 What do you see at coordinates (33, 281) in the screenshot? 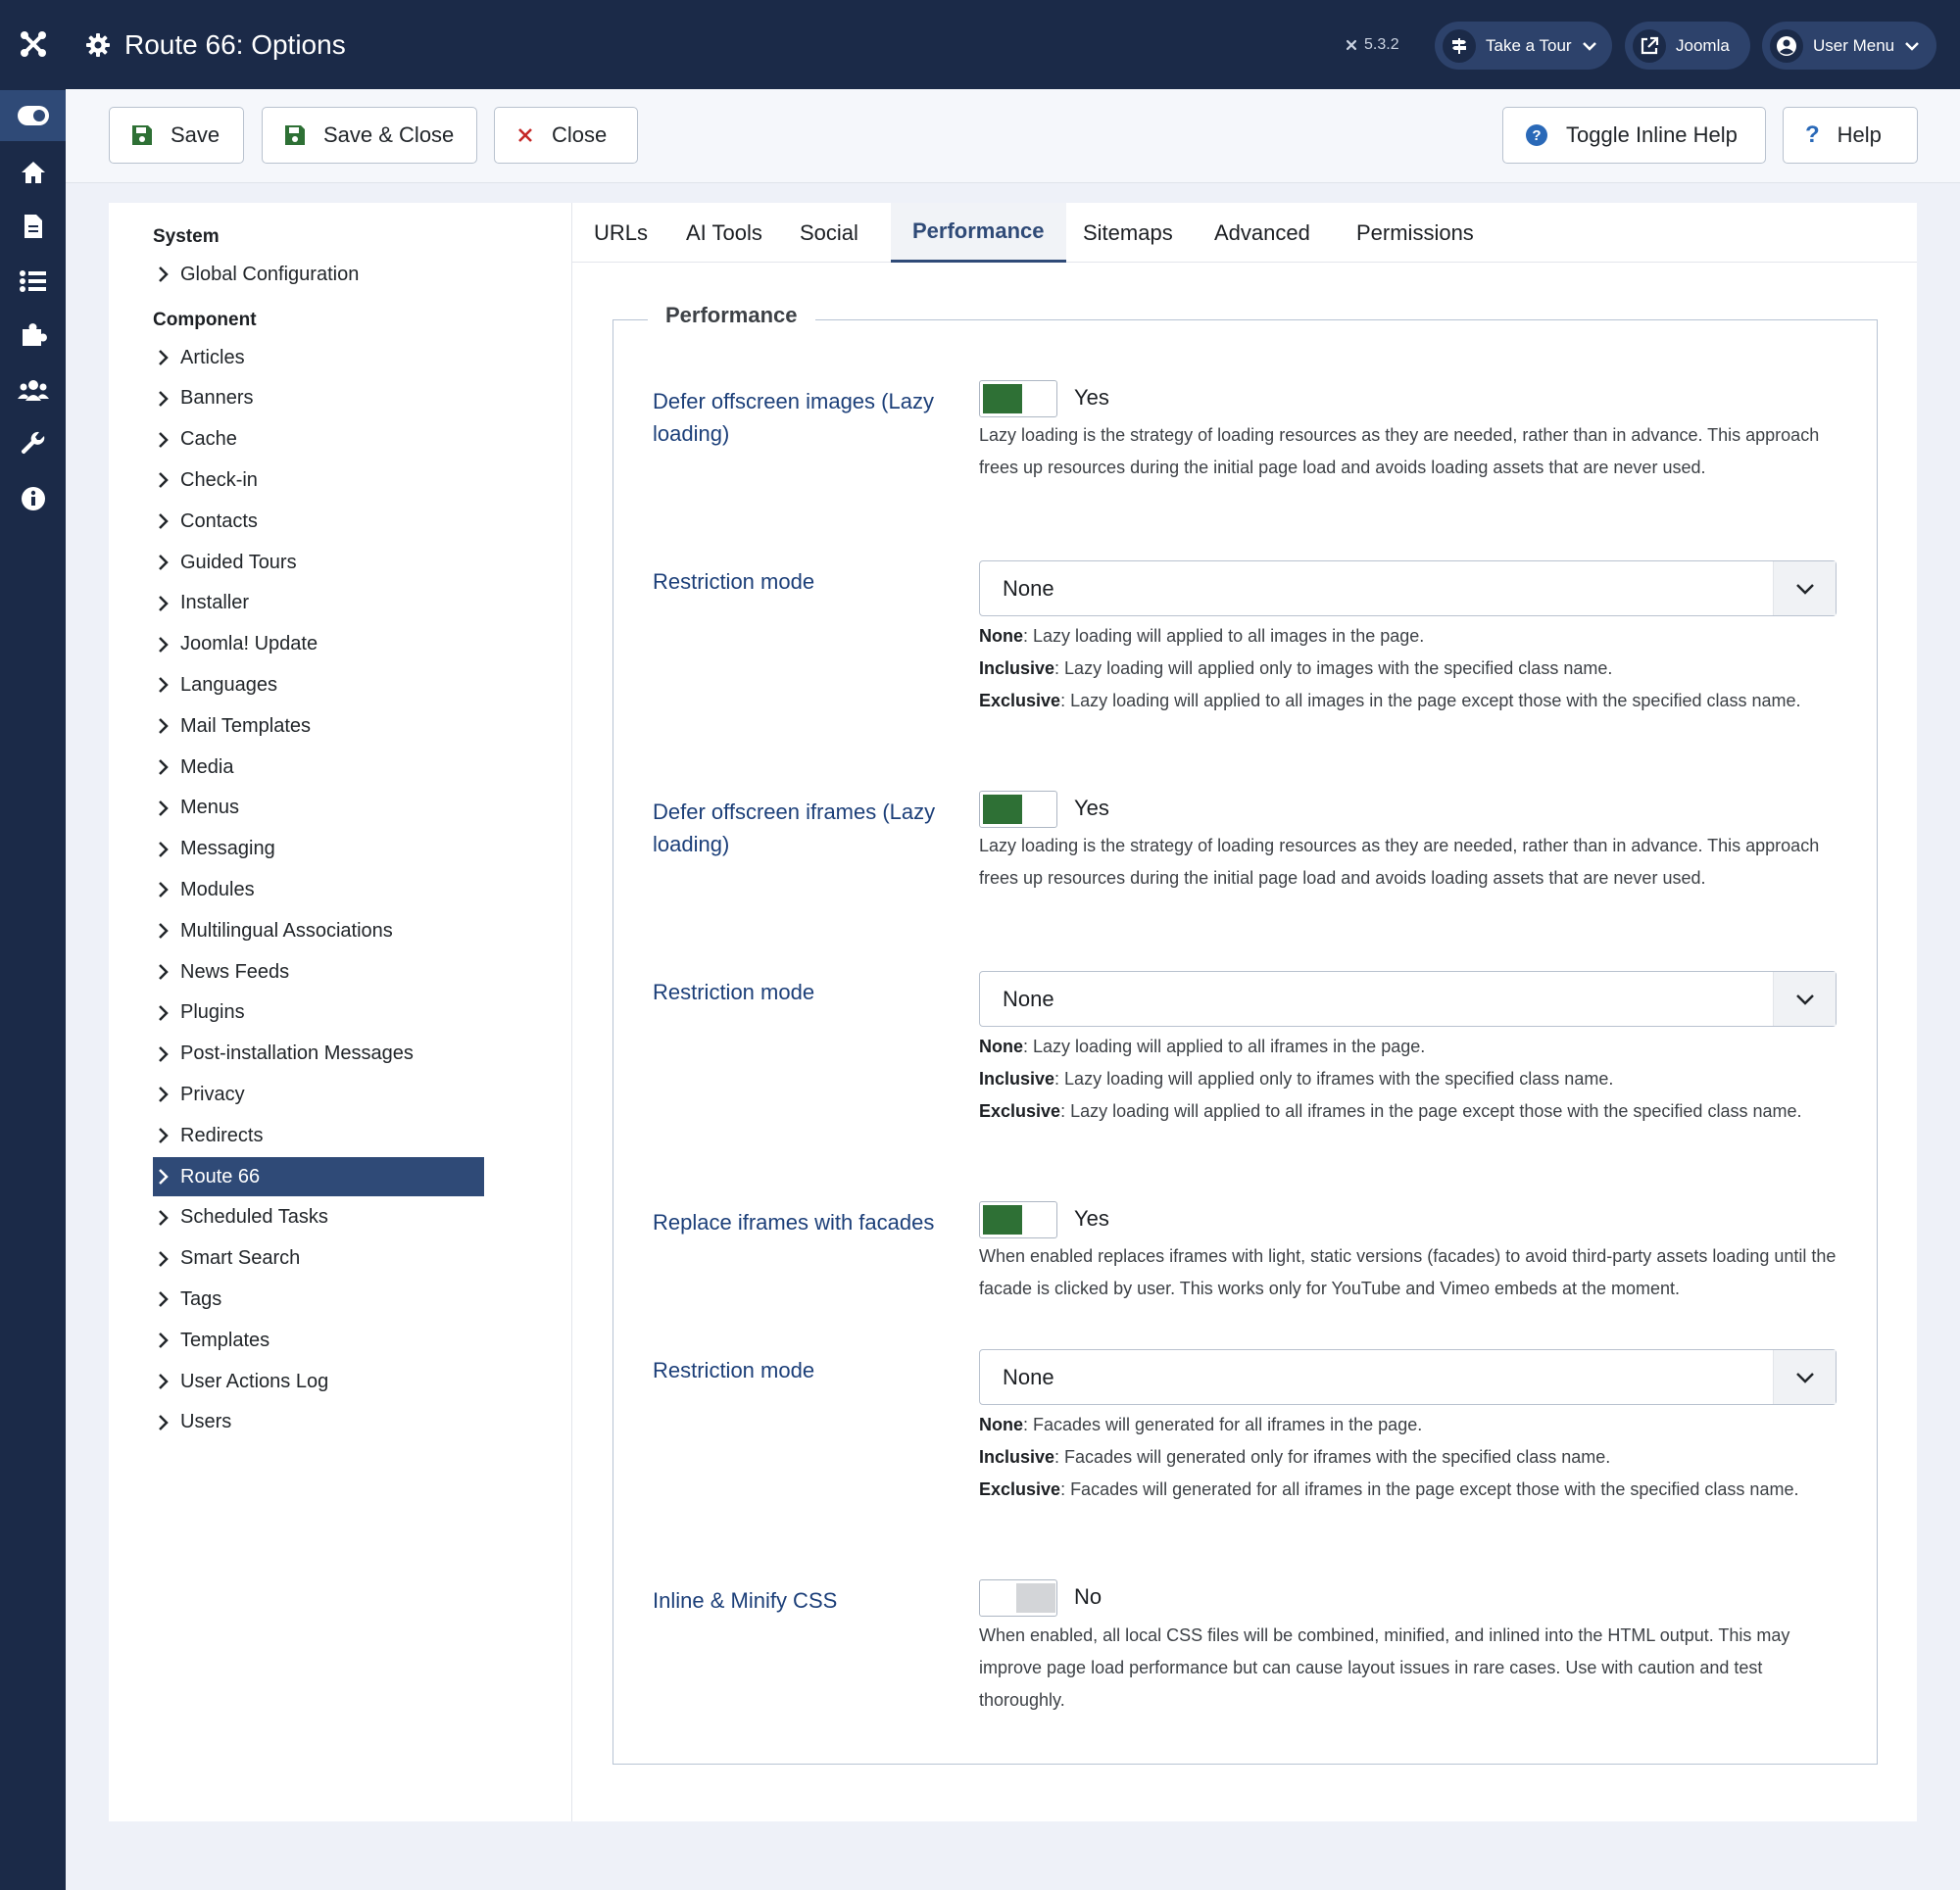
I see `menus-list-icon` at bounding box center [33, 281].